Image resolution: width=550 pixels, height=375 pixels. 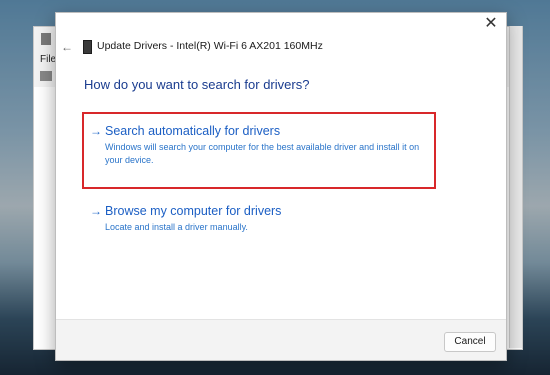 What do you see at coordinates (176, 227) in the screenshot?
I see `option-description: Locate and install a driver manually.` at bounding box center [176, 227].